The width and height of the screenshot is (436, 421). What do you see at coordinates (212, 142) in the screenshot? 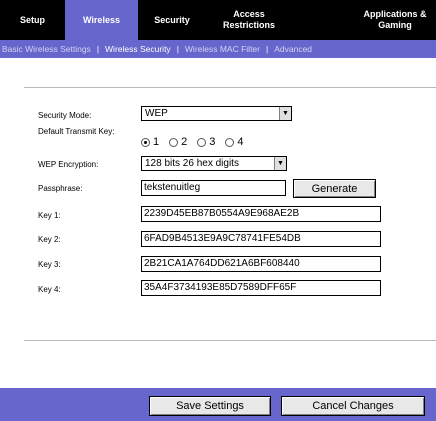
I see `key-3-radio-label: 3` at bounding box center [212, 142].